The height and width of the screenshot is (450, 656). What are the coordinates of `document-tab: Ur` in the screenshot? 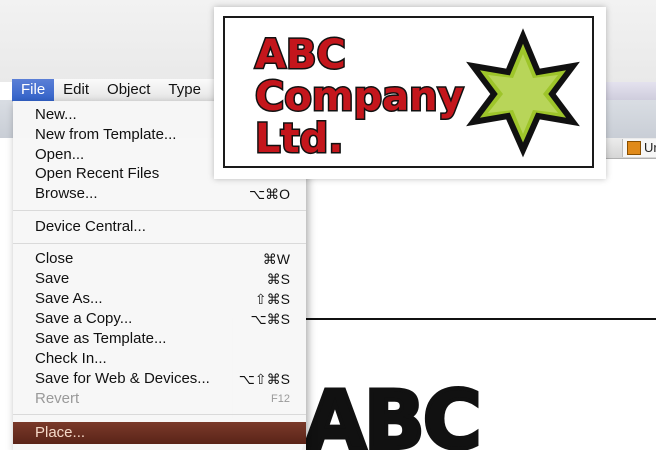 It's located at (639, 148).